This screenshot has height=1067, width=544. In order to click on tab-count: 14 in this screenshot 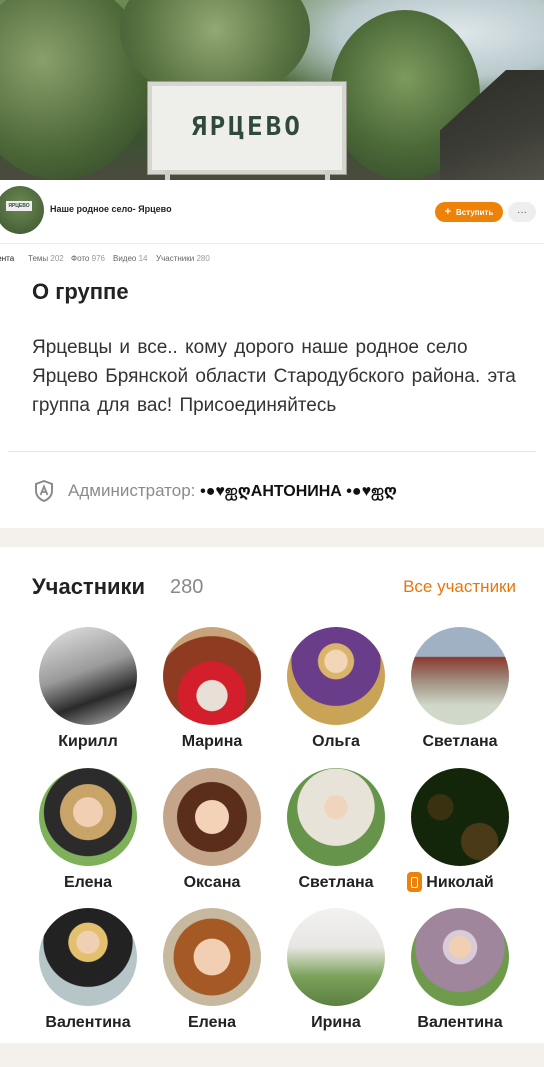, I will do `click(143, 258)`.